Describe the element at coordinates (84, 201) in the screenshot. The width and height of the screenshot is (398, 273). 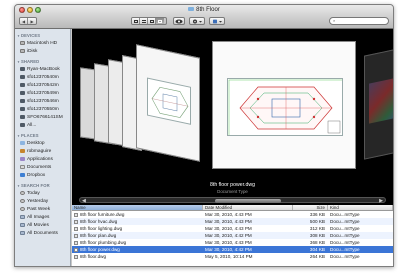
I see `scroll-left-icon: ◀` at that location.